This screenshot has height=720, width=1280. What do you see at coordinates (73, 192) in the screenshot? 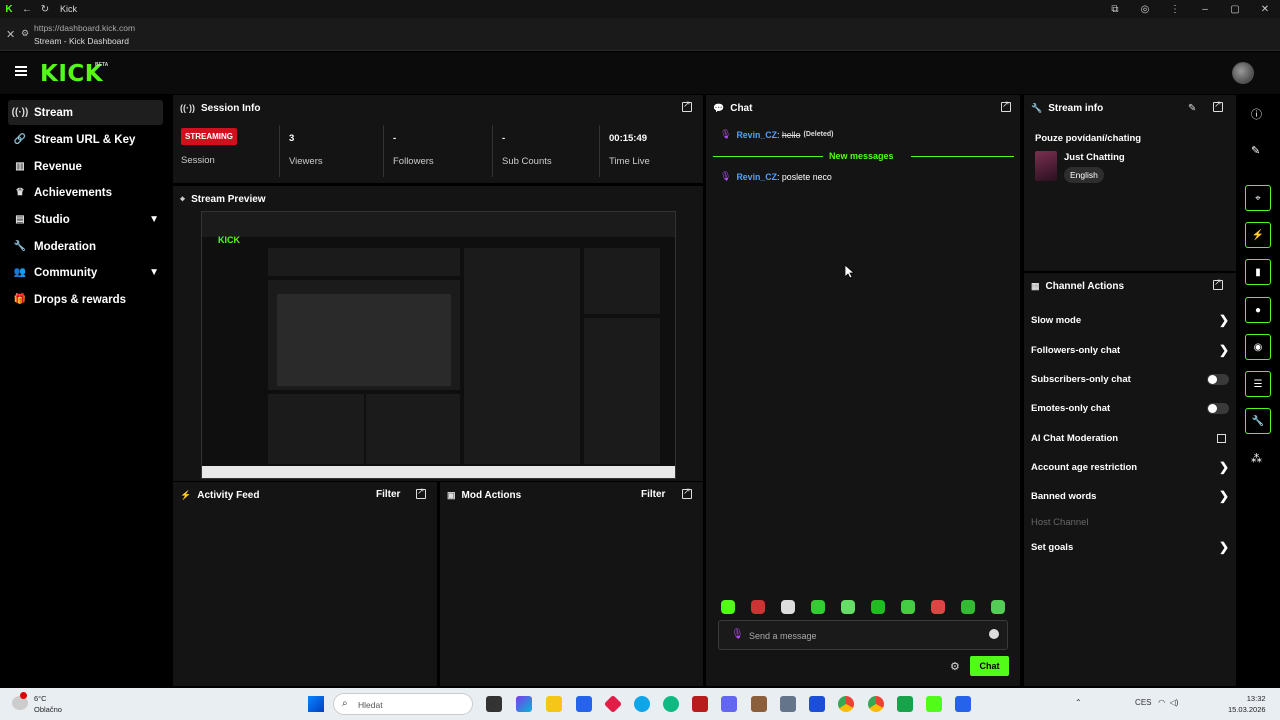
I see `sidebar-item-label: Achievements` at bounding box center [73, 192].